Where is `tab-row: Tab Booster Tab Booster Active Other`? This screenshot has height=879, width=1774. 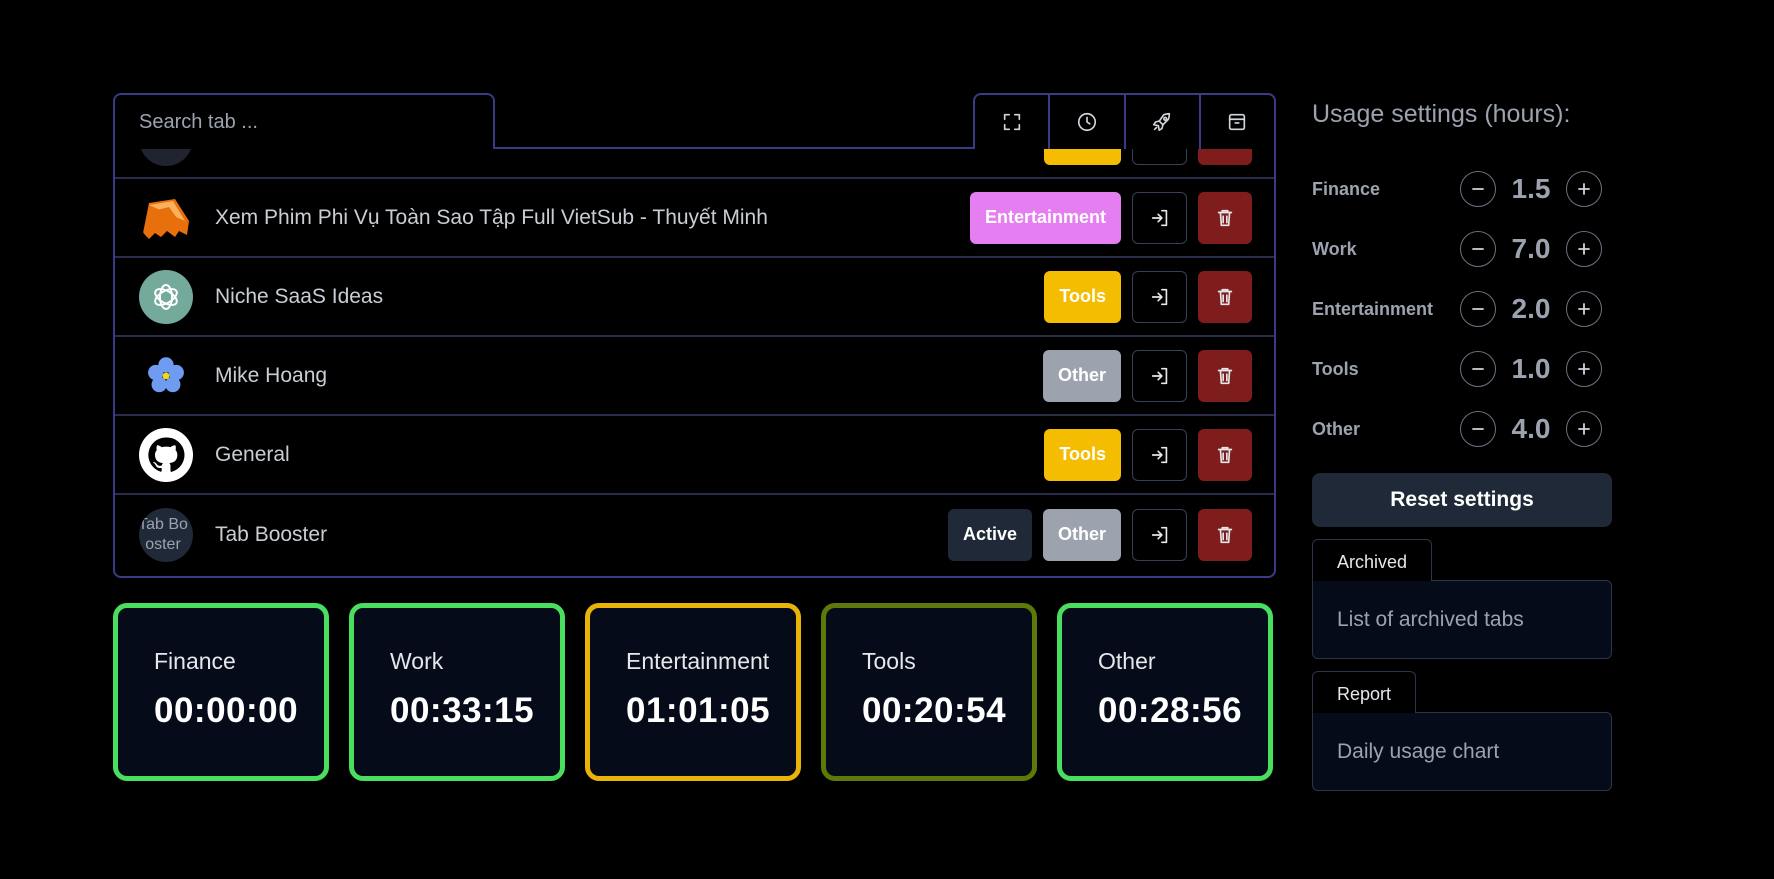 tab-row: Tab Booster Tab Booster Active Other is located at coordinates (694, 534).